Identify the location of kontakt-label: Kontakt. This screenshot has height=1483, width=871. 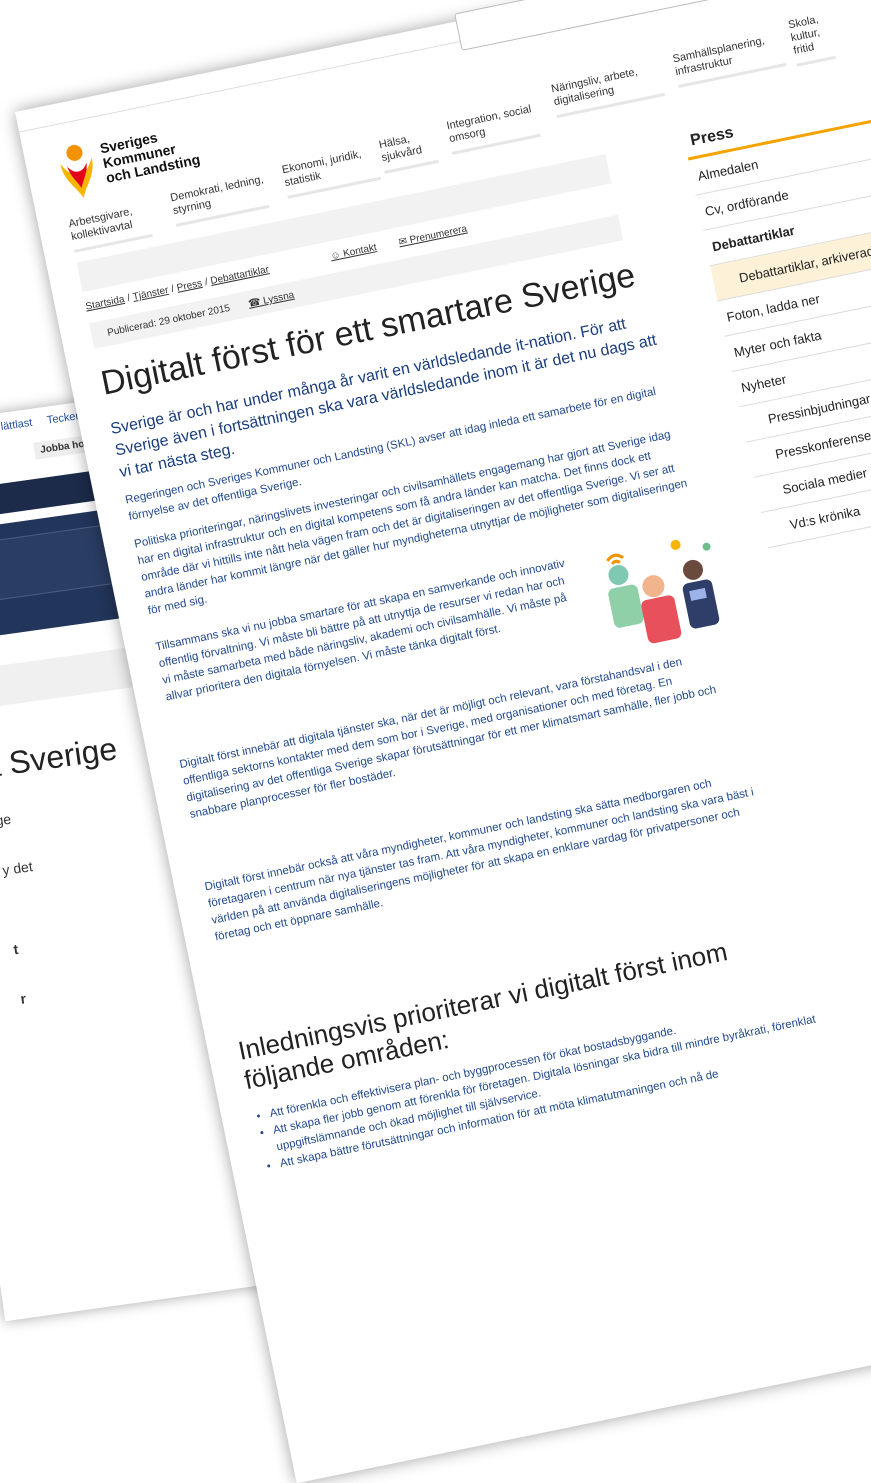
(360, 251).